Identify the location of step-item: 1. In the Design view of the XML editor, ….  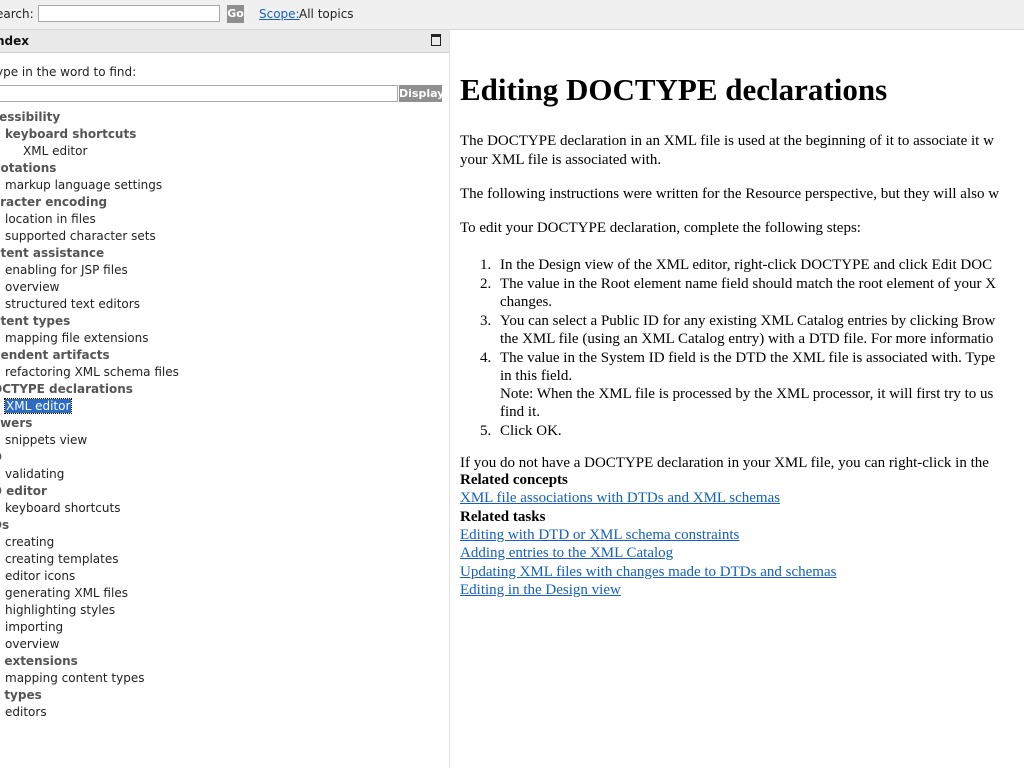
(728, 265).